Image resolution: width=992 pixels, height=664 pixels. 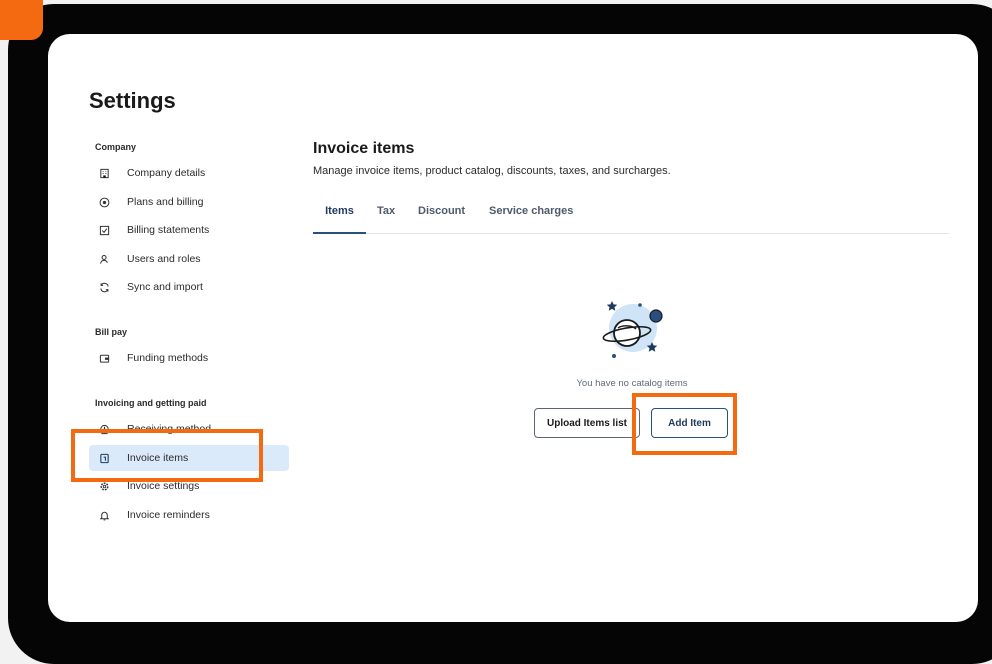 What do you see at coordinates (166, 173) in the screenshot?
I see `sidebar-item-label: Company details` at bounding box center [166, 173].